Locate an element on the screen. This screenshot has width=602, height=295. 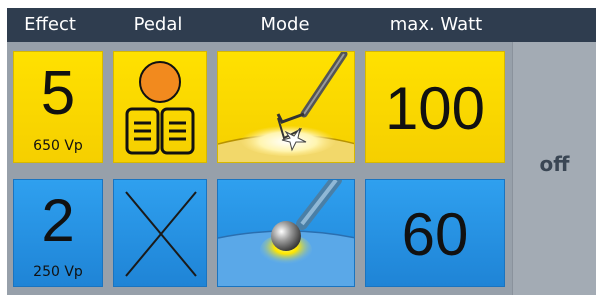
channel-2-pedal-button is located at coordinates (160, 233).